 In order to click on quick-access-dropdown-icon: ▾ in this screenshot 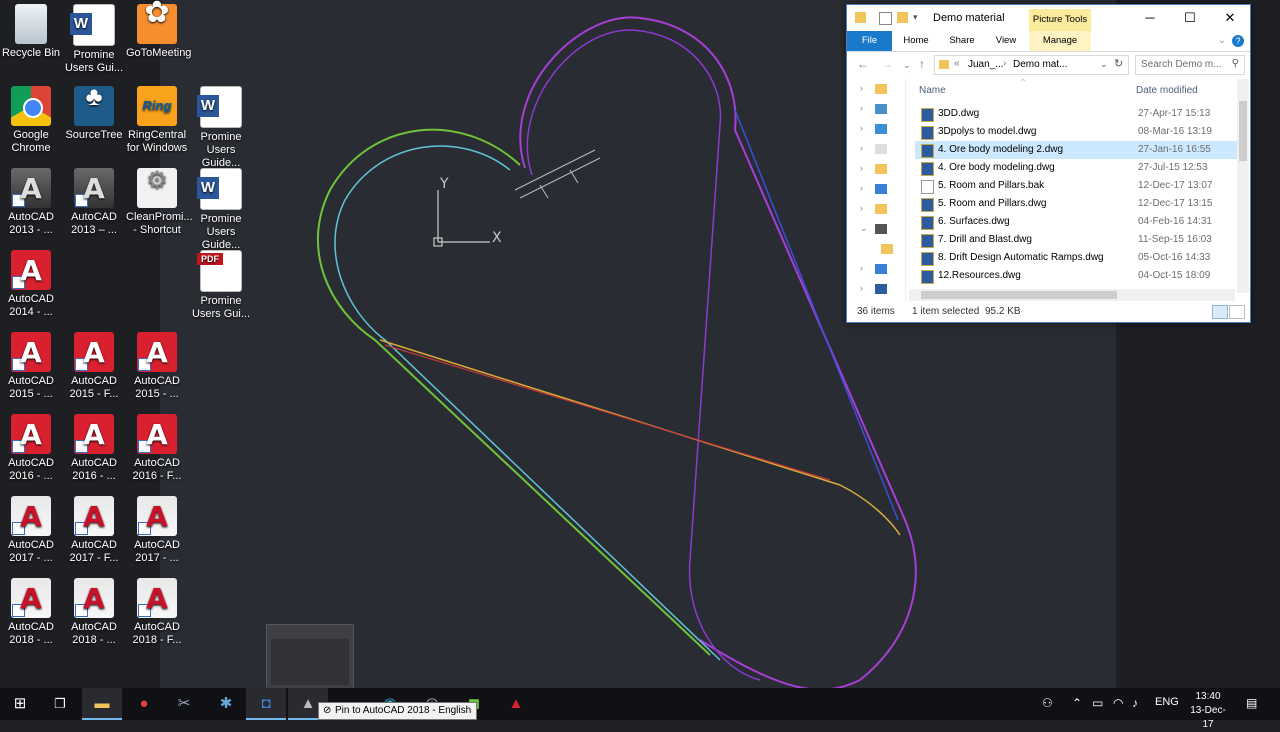, I will do `click(918, 17)`.